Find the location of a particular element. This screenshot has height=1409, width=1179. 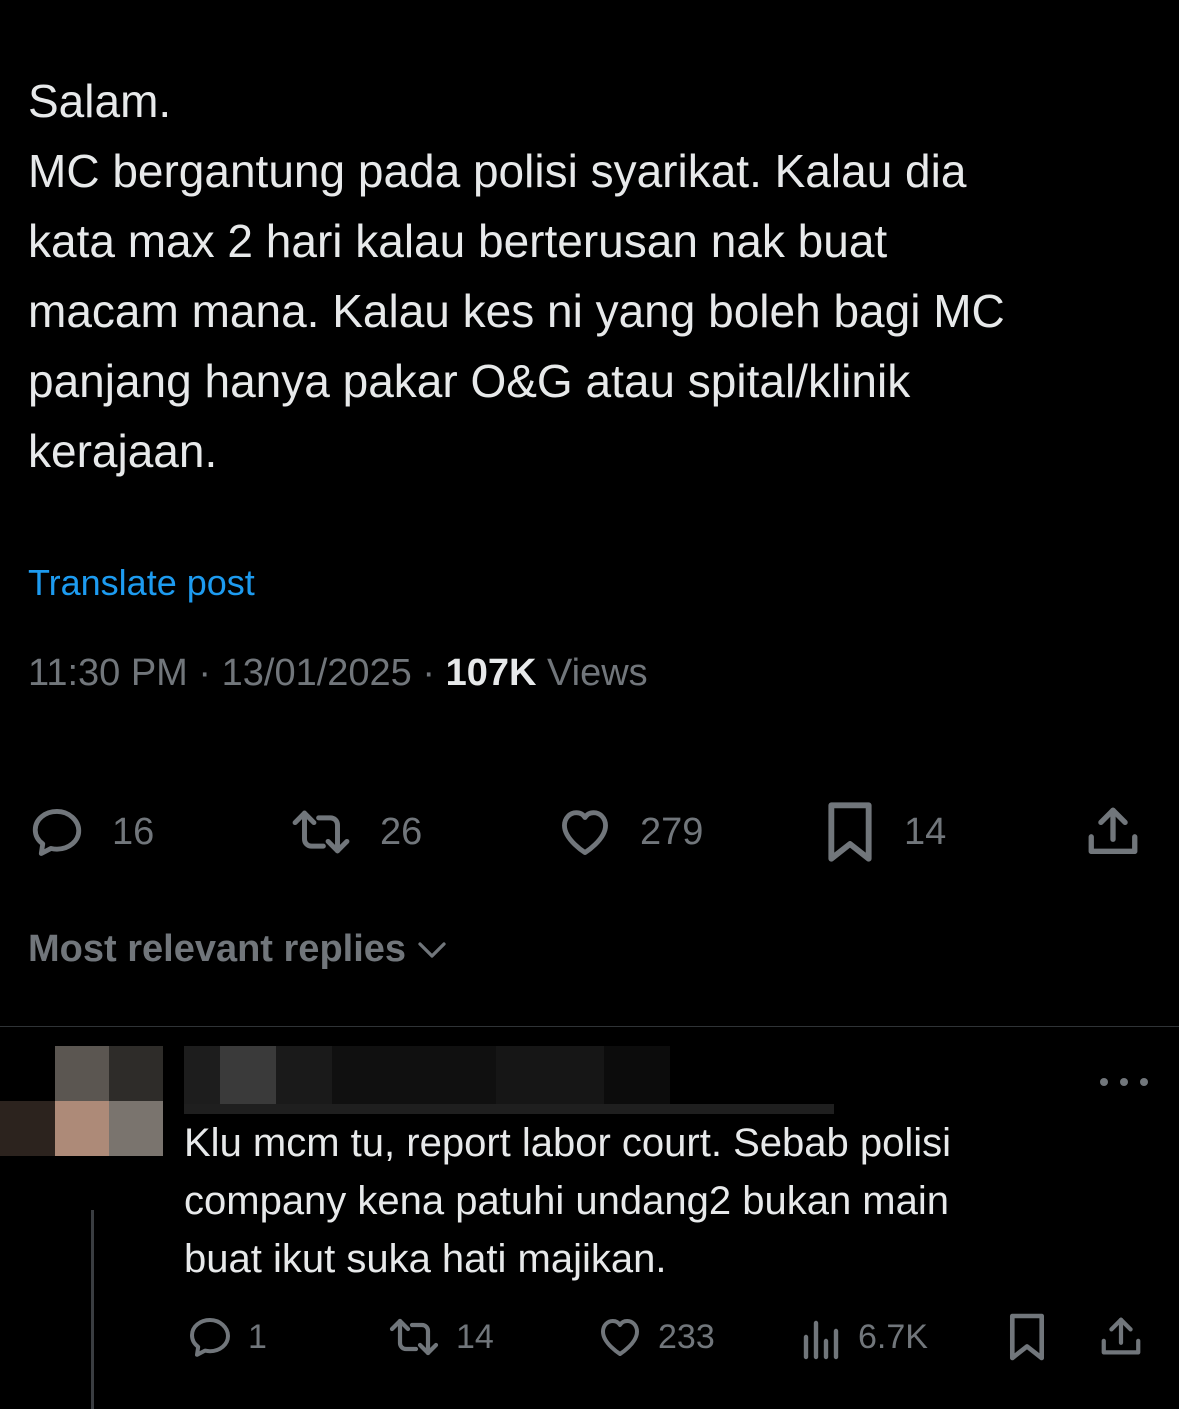

views-label: Views is located at coordinates (597, 673).